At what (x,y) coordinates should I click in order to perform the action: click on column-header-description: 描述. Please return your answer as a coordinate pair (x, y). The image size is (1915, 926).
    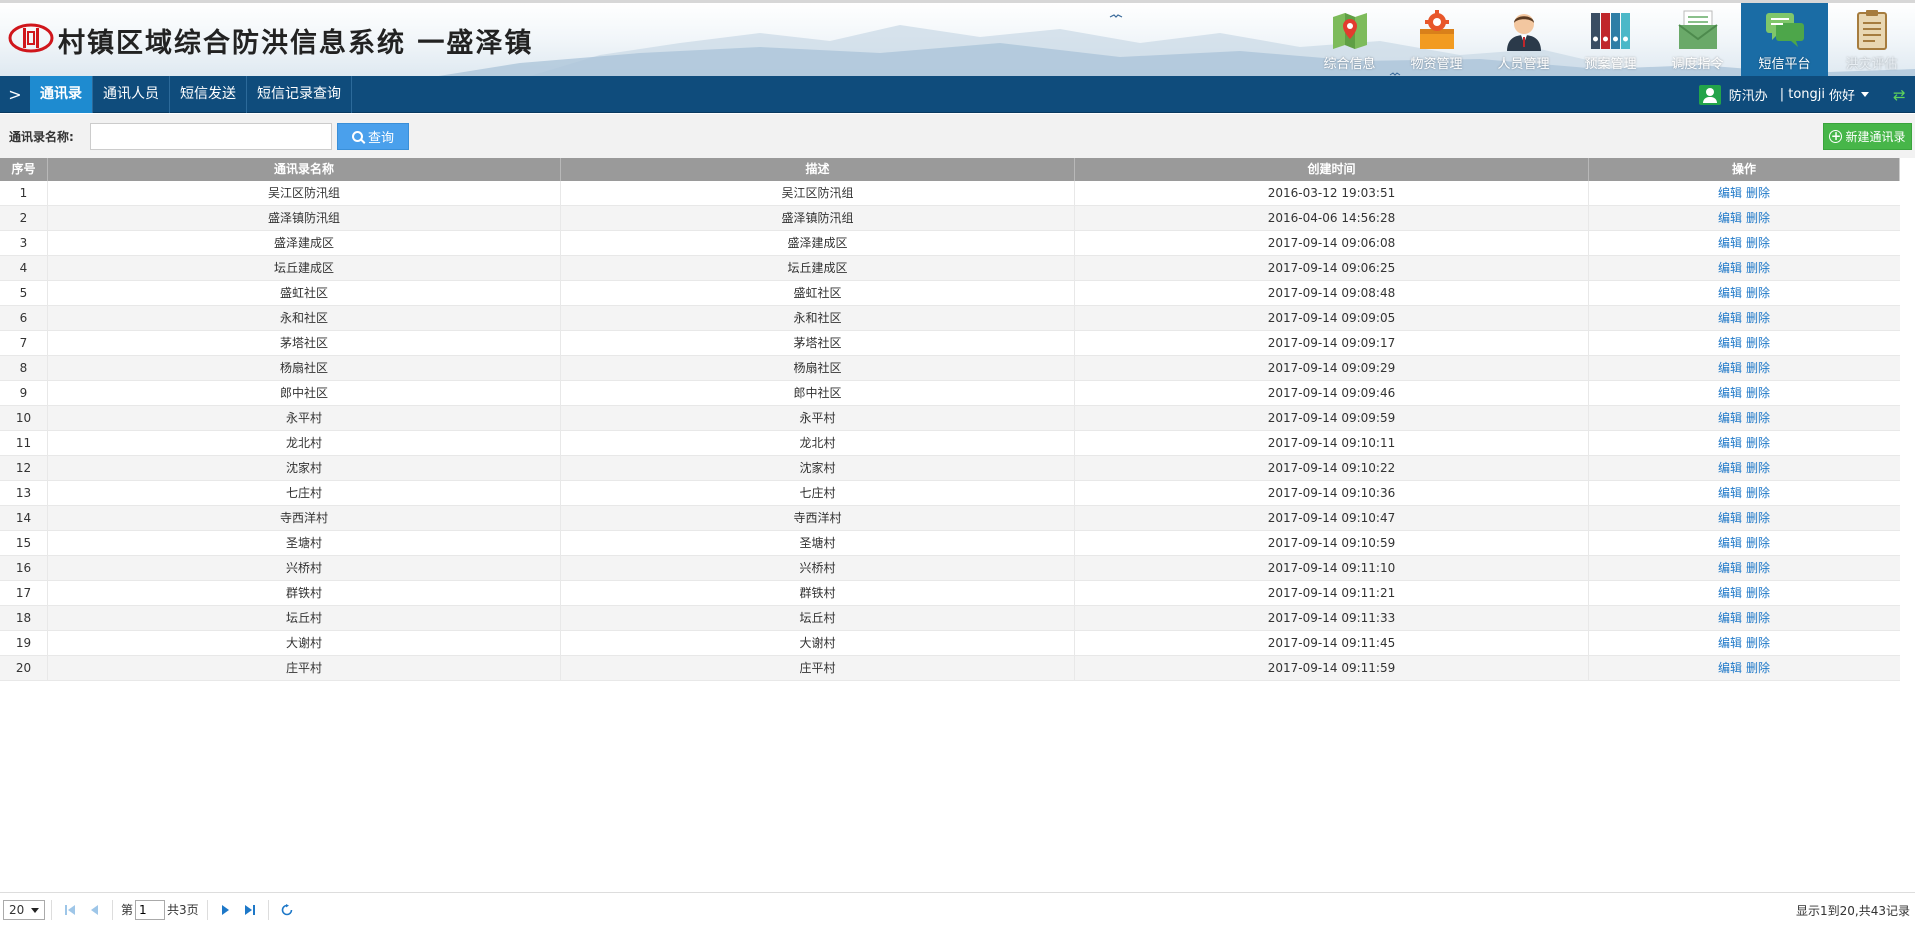
    Looking at the image, I should click on (818, 169).